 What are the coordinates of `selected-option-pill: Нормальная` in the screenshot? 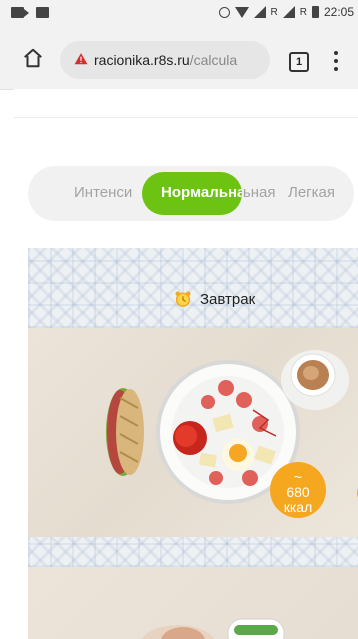 It's located at (192, 193).